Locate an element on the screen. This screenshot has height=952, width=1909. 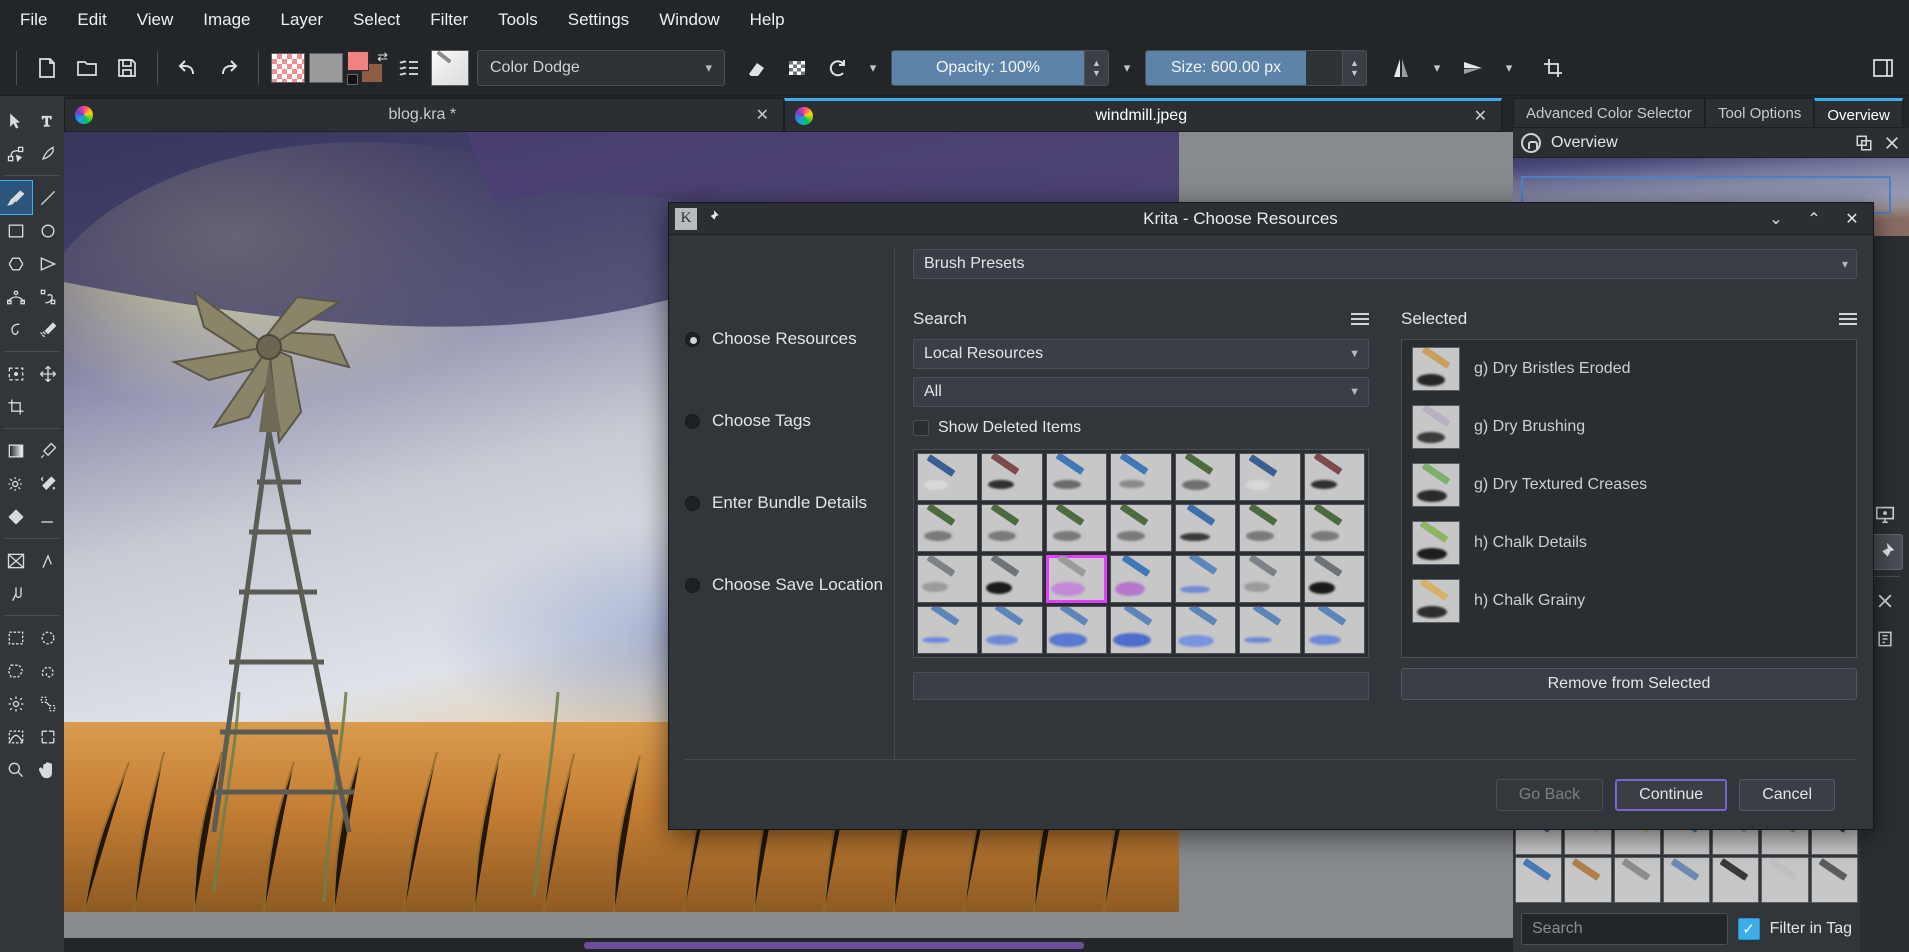
reset-colors-icon is located at coordinates (352, 79).